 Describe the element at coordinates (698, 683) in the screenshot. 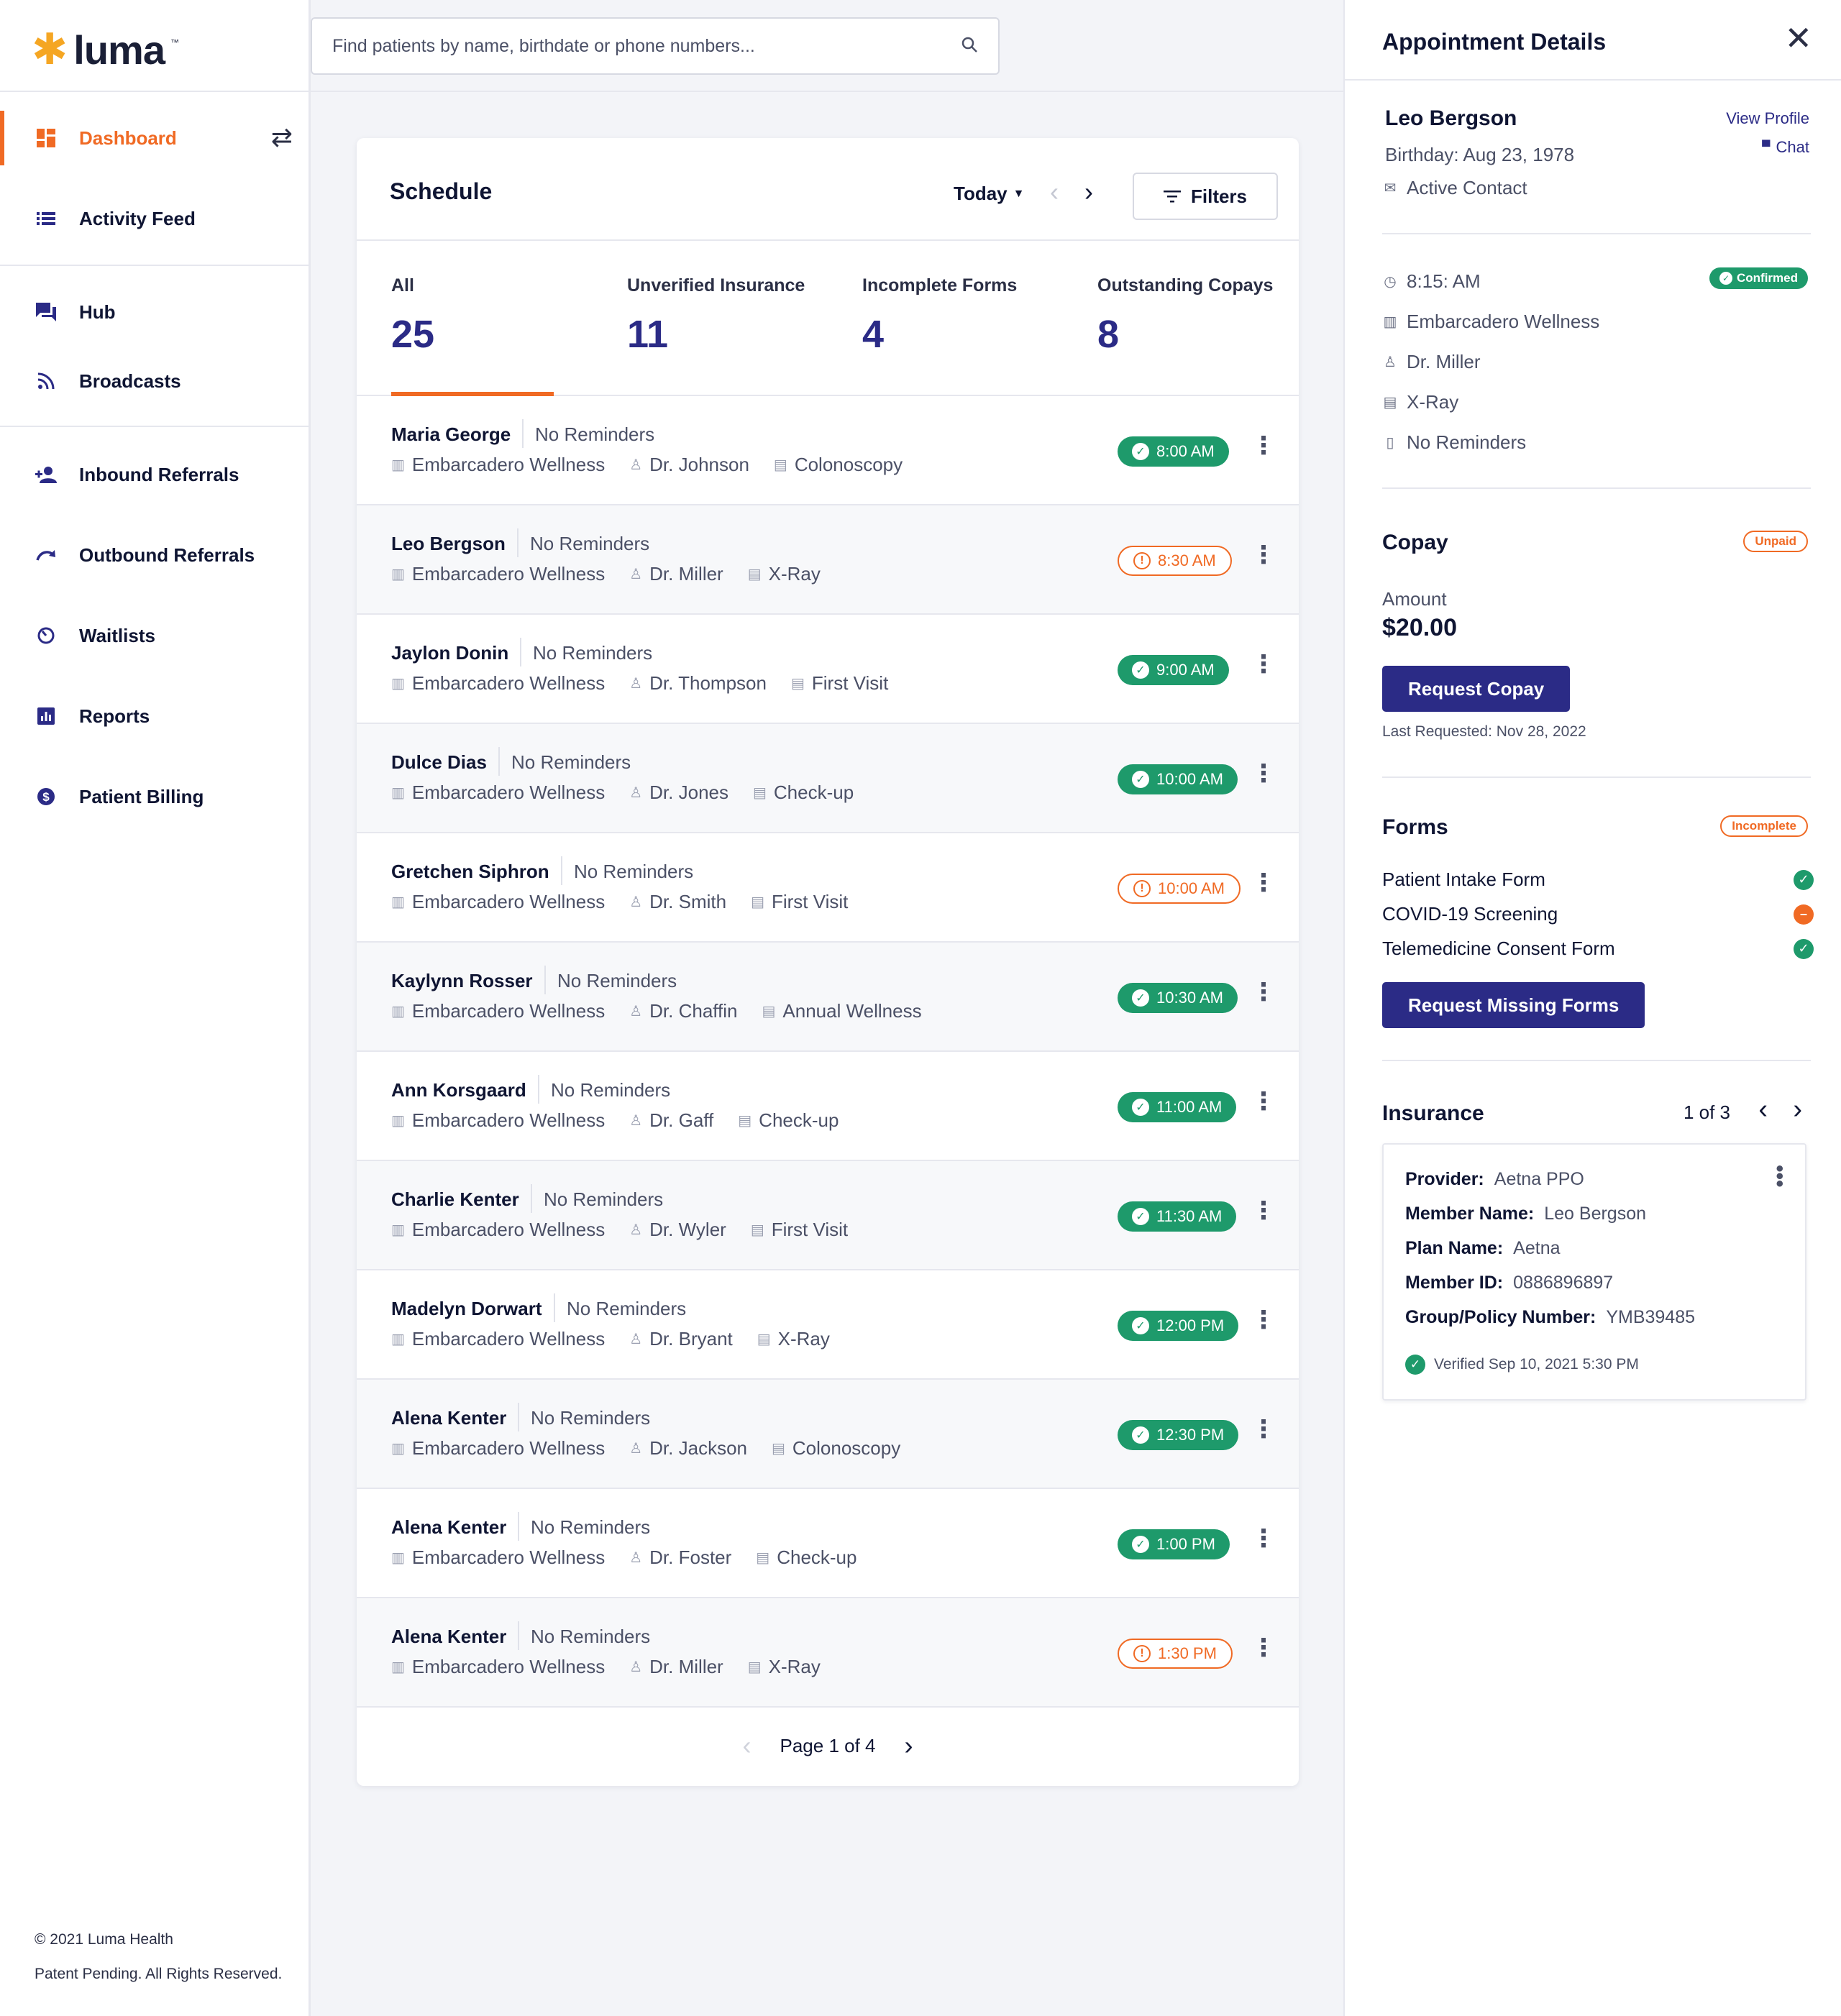

I see `meta-doctor: ♙ Dr. Thompson` at that location.